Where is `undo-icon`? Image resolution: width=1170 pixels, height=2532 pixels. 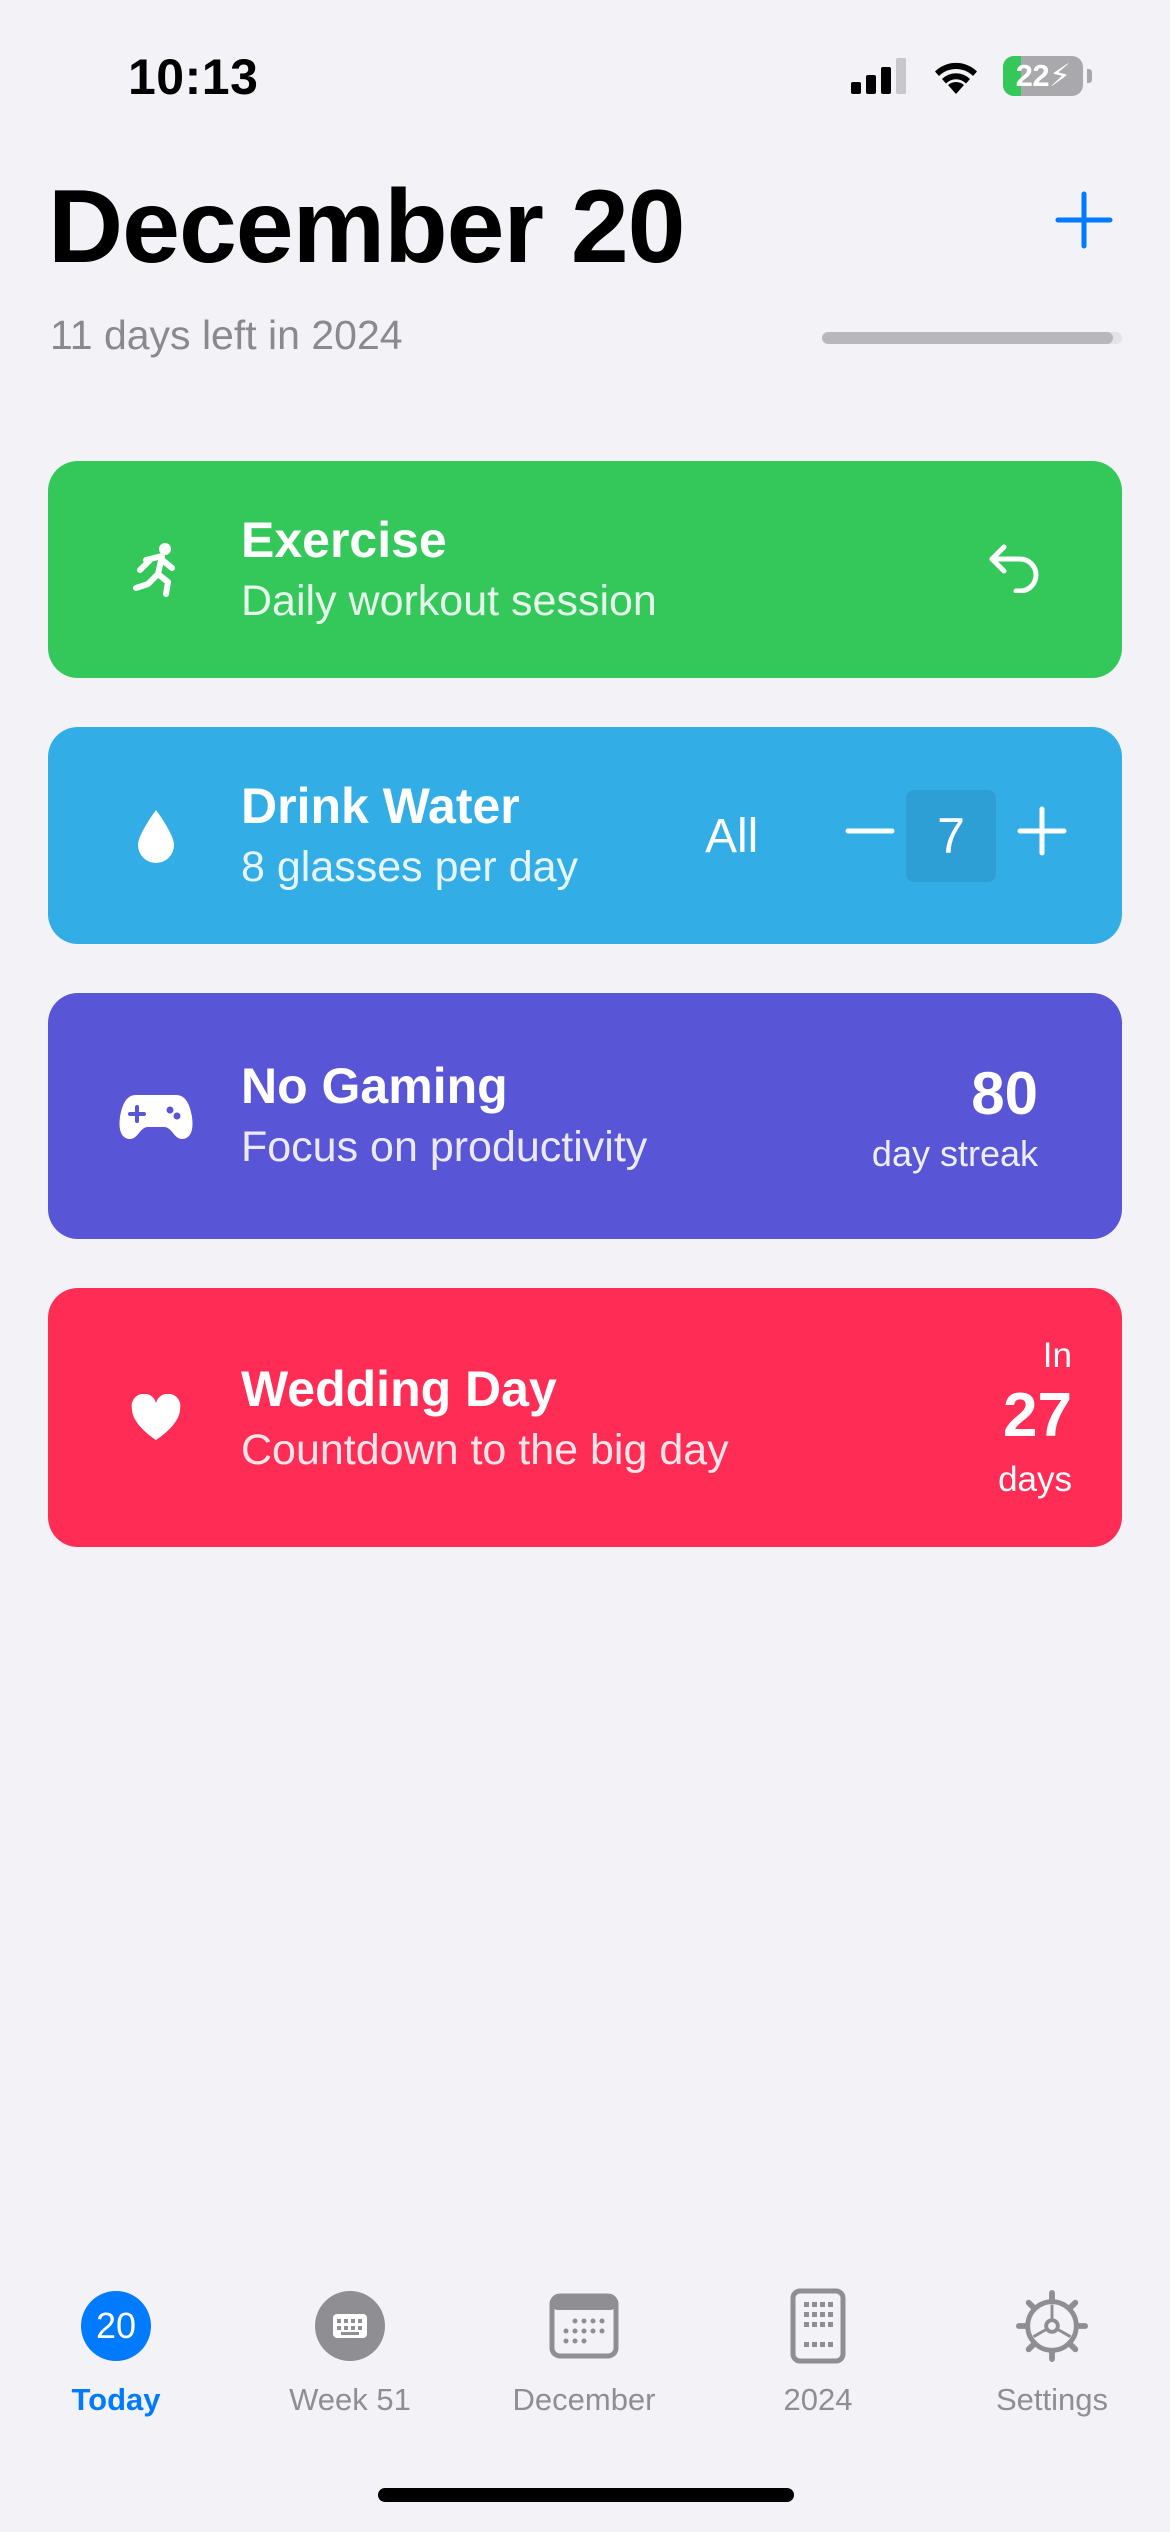
undo-icon is located at coordinates (1014, 569).